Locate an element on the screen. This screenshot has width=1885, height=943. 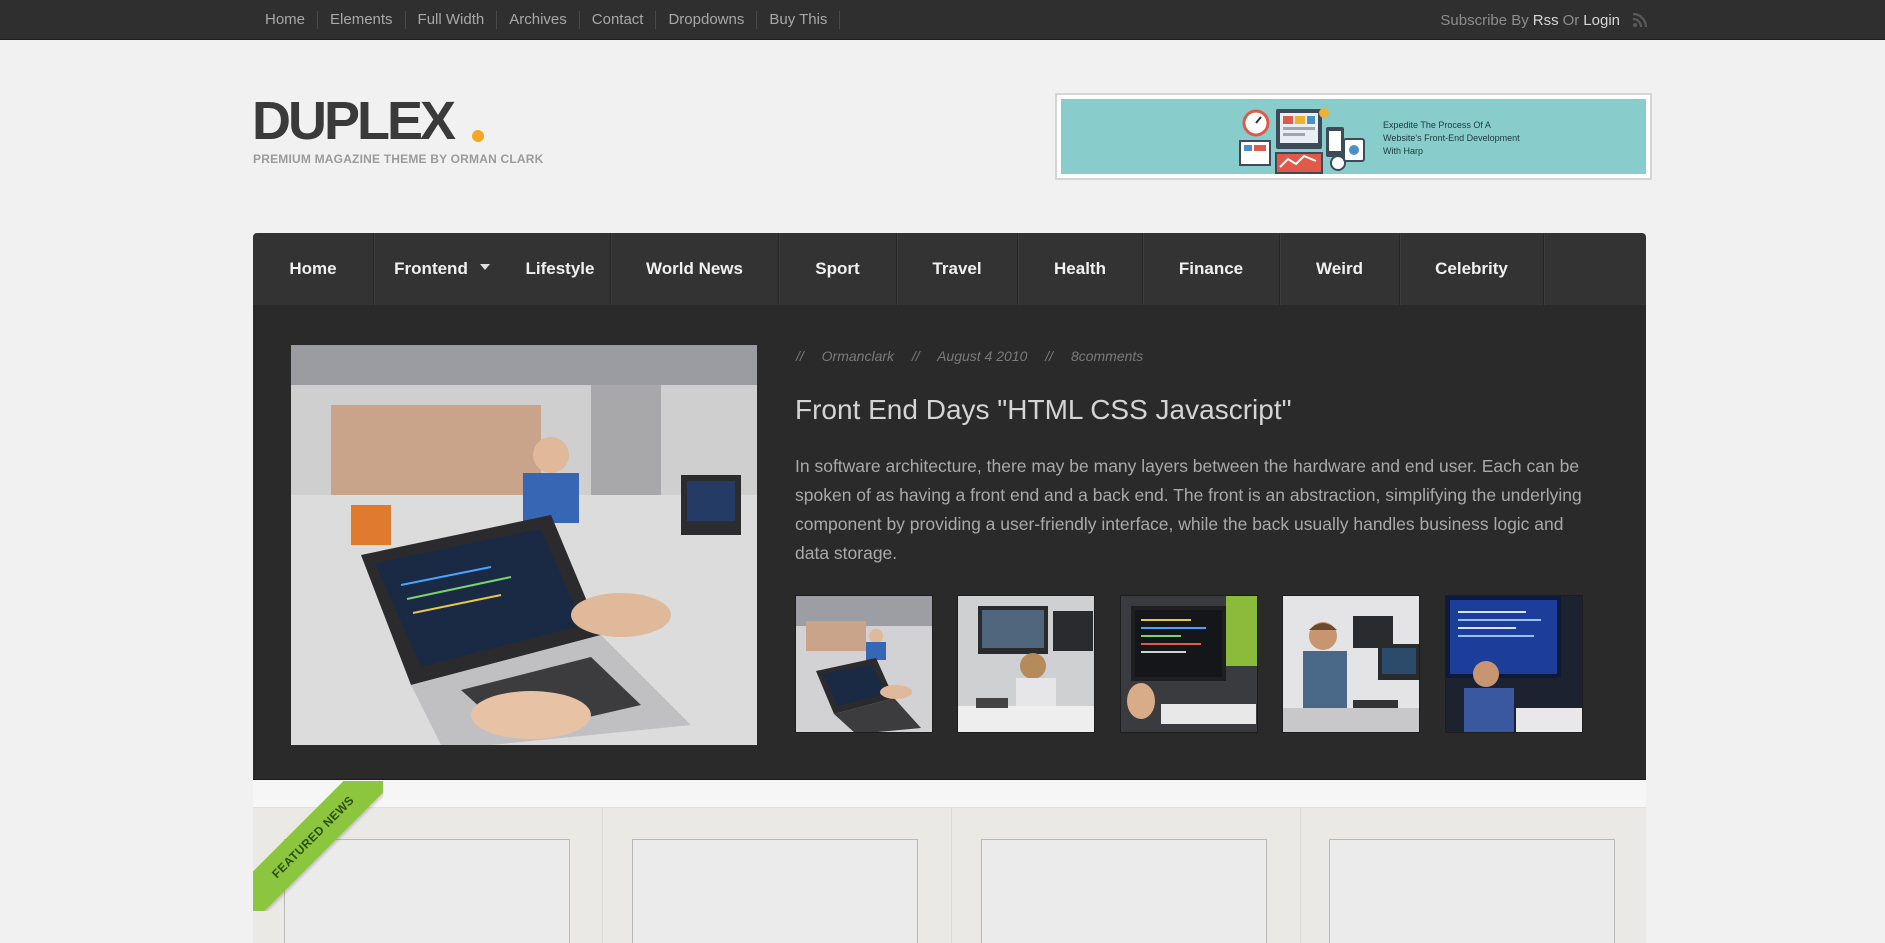
chevron-down-icon is located at coordinates (484, 267).